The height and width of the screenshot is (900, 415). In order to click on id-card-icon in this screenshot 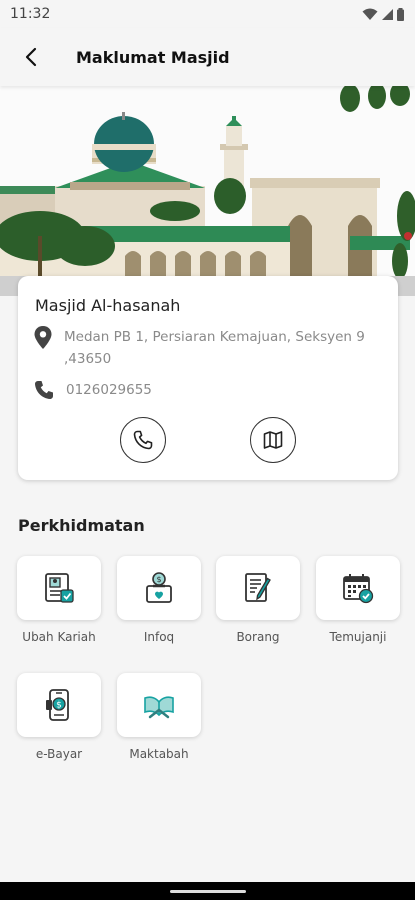, I will do `click(59, 588)`.